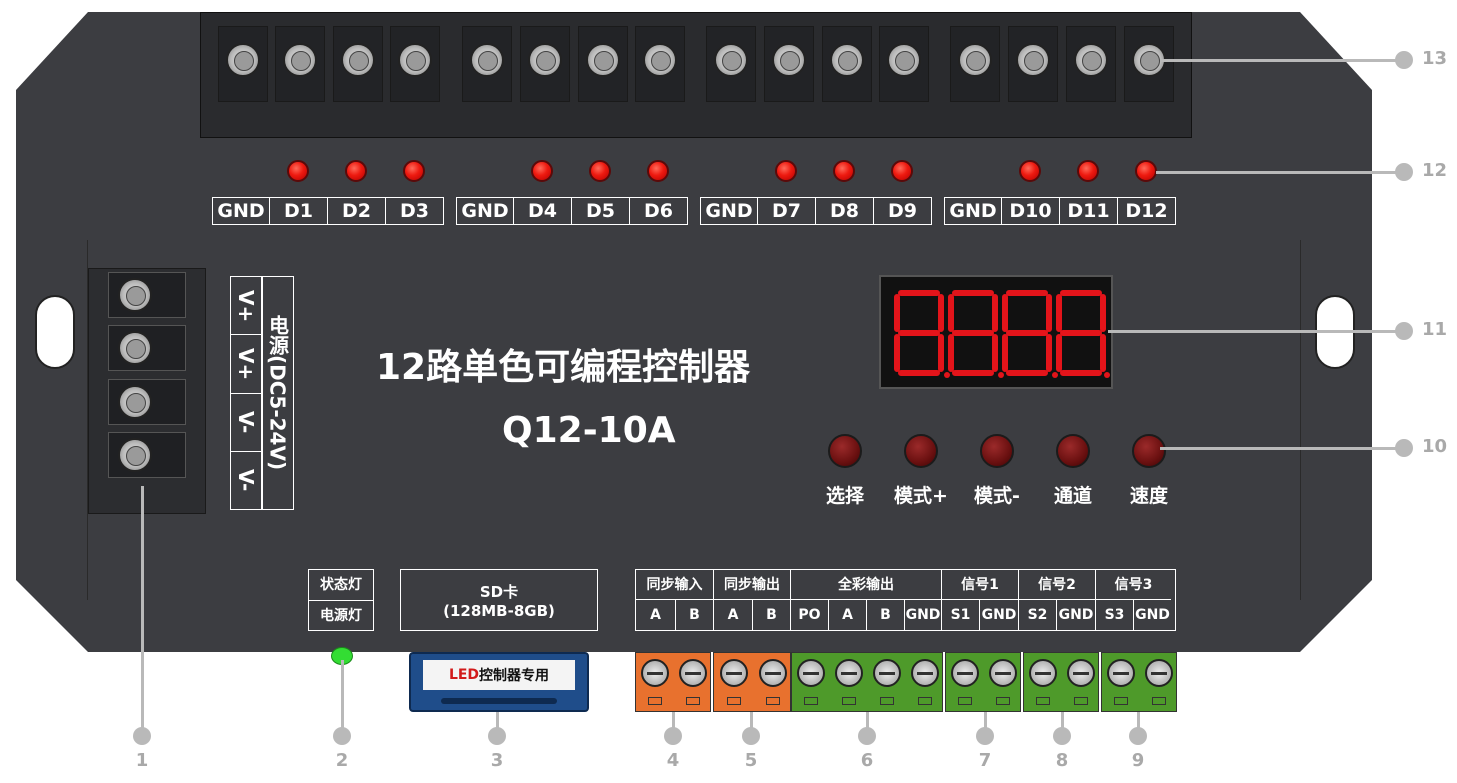 The width and height of the screenshot is (1457, 783). What do you see at coordinates (867, 682) in the screenshot?
I see `full-color-output-terminal` at bounding box center [867, 682].